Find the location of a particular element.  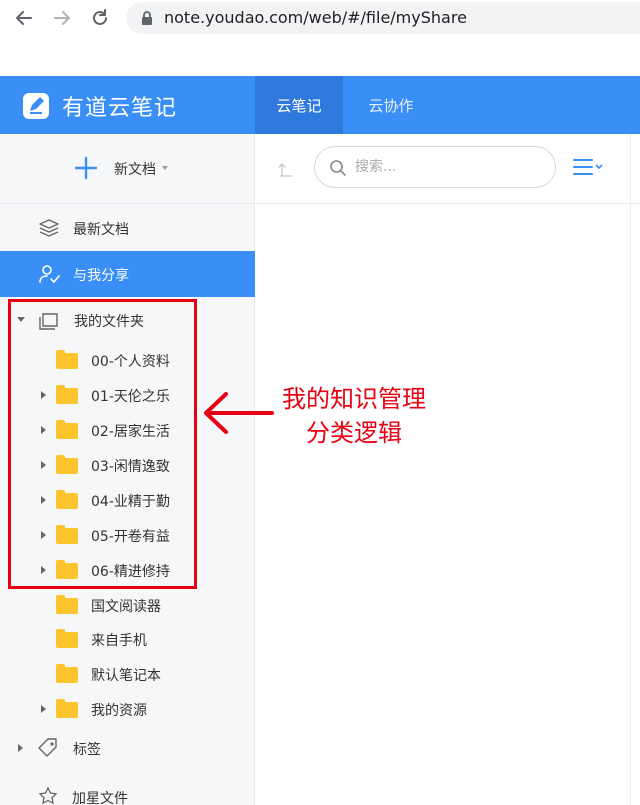

browser-toolbar: note.youdao.com/web/#/file/myShare is located at coordinates (320, 18).